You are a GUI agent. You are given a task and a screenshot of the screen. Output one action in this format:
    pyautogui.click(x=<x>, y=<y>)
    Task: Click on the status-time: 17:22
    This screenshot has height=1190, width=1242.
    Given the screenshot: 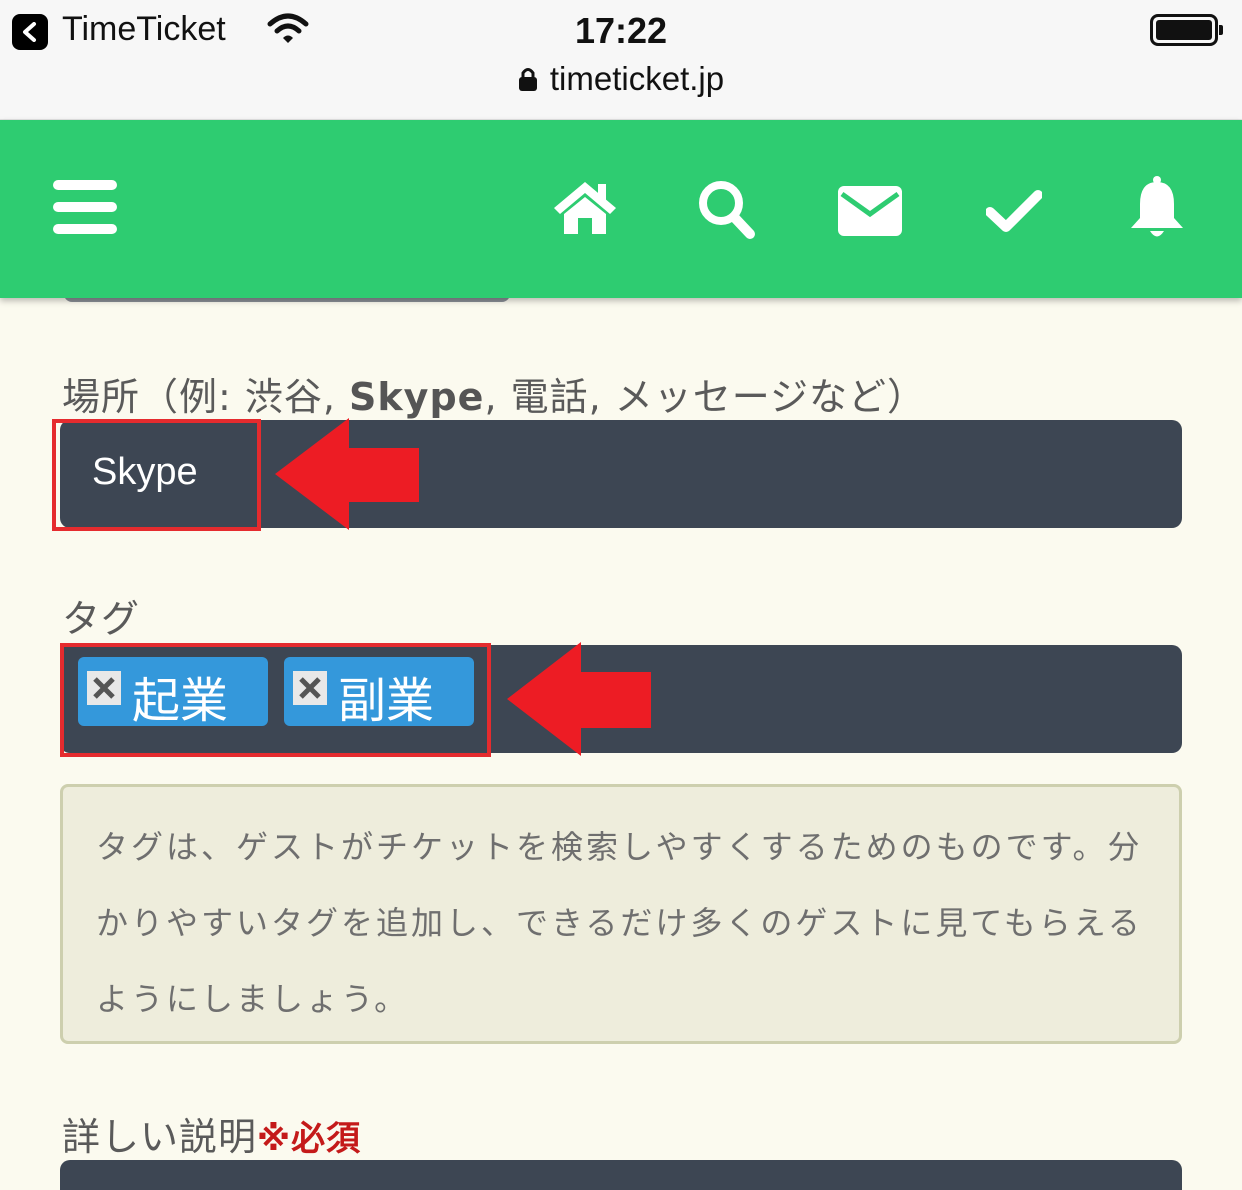 What is the action you would take?
    pyautogui.click(x=621, y=30)
    